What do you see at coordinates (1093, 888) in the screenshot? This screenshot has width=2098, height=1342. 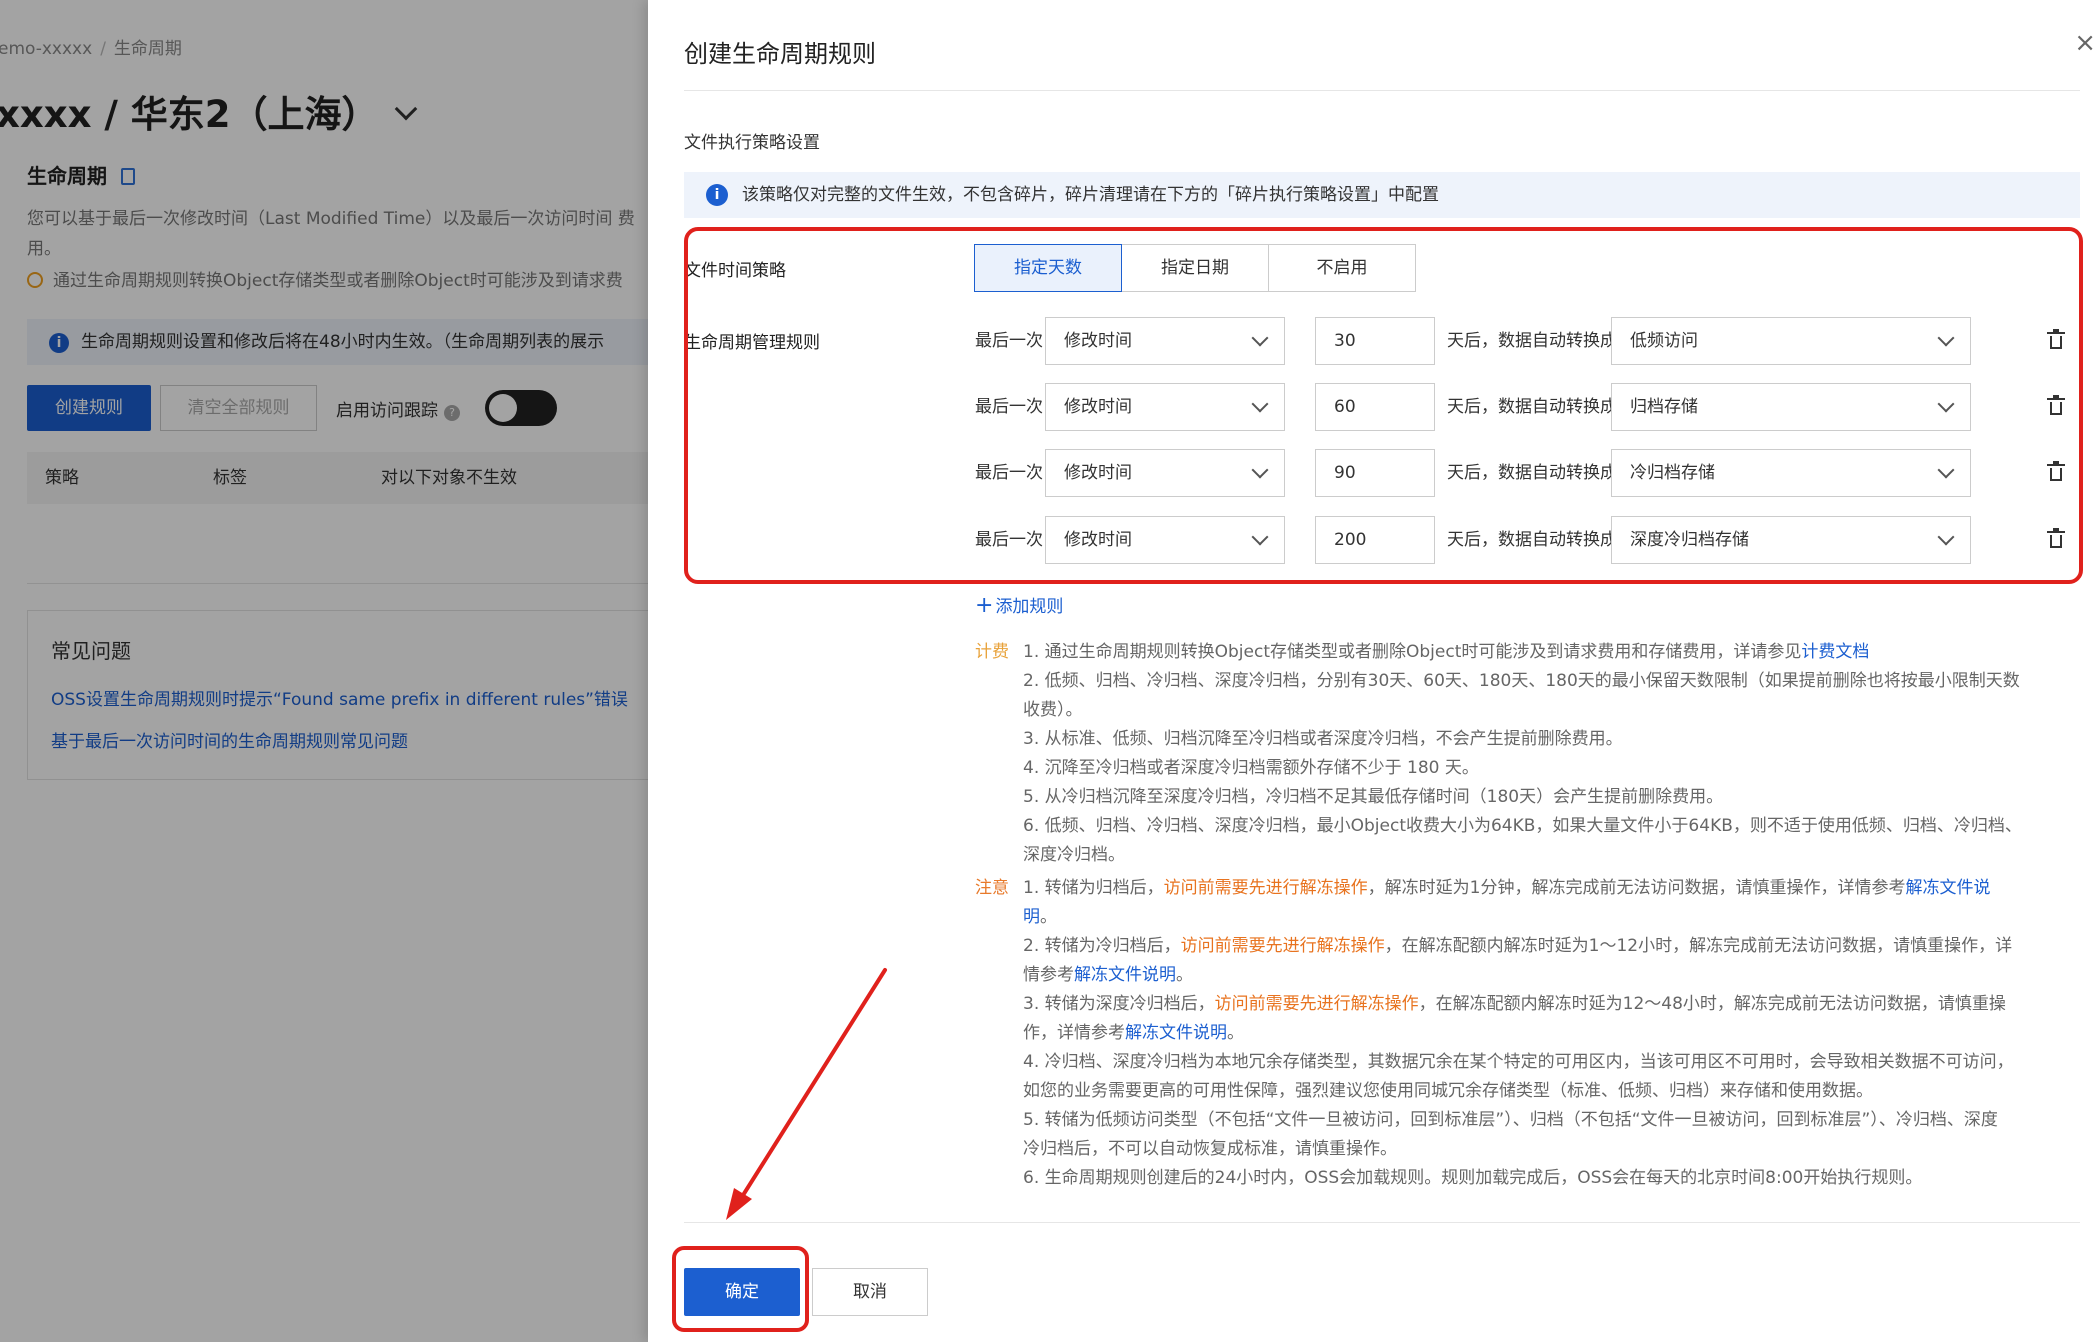 I see `notice-1-text: 1. 转储为归档后，` at bounding box center [1093, 888].